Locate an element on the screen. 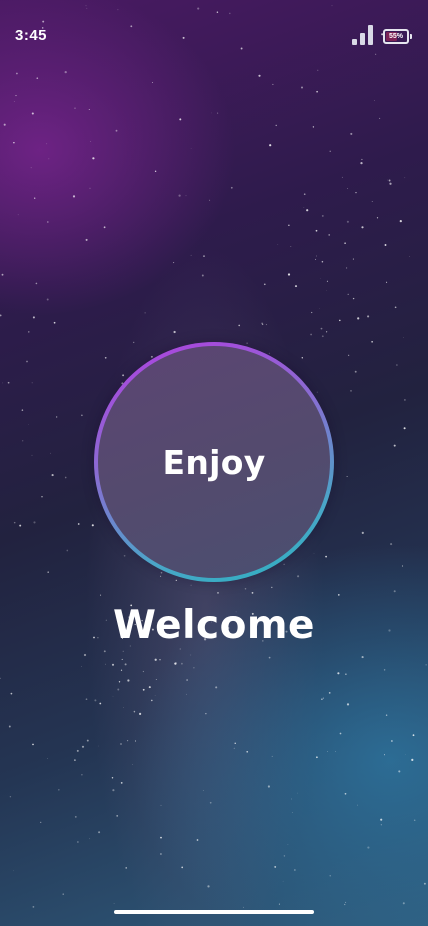 Image resolution: width=428 pixels, height=926 pixels. home-indicator-bar is located at coordinates (214, 912).